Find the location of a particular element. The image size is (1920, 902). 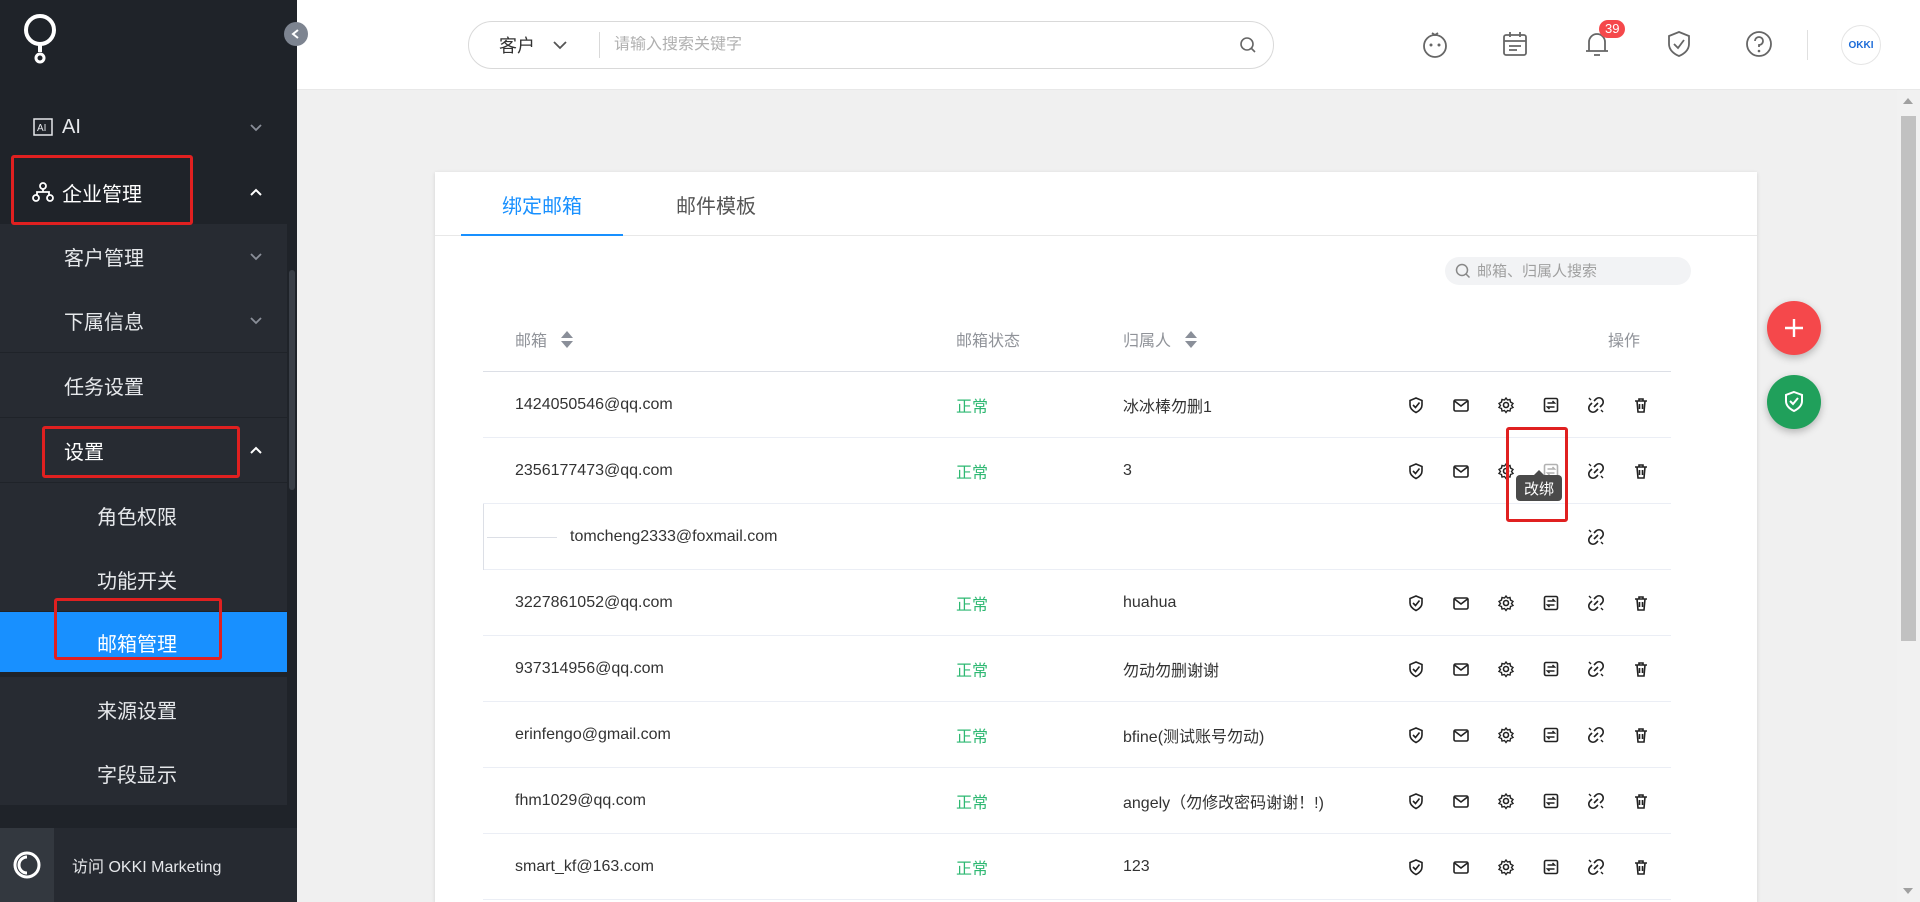

sidebar-item-field-display: 字段显示 is located at coordinates (143, 773).